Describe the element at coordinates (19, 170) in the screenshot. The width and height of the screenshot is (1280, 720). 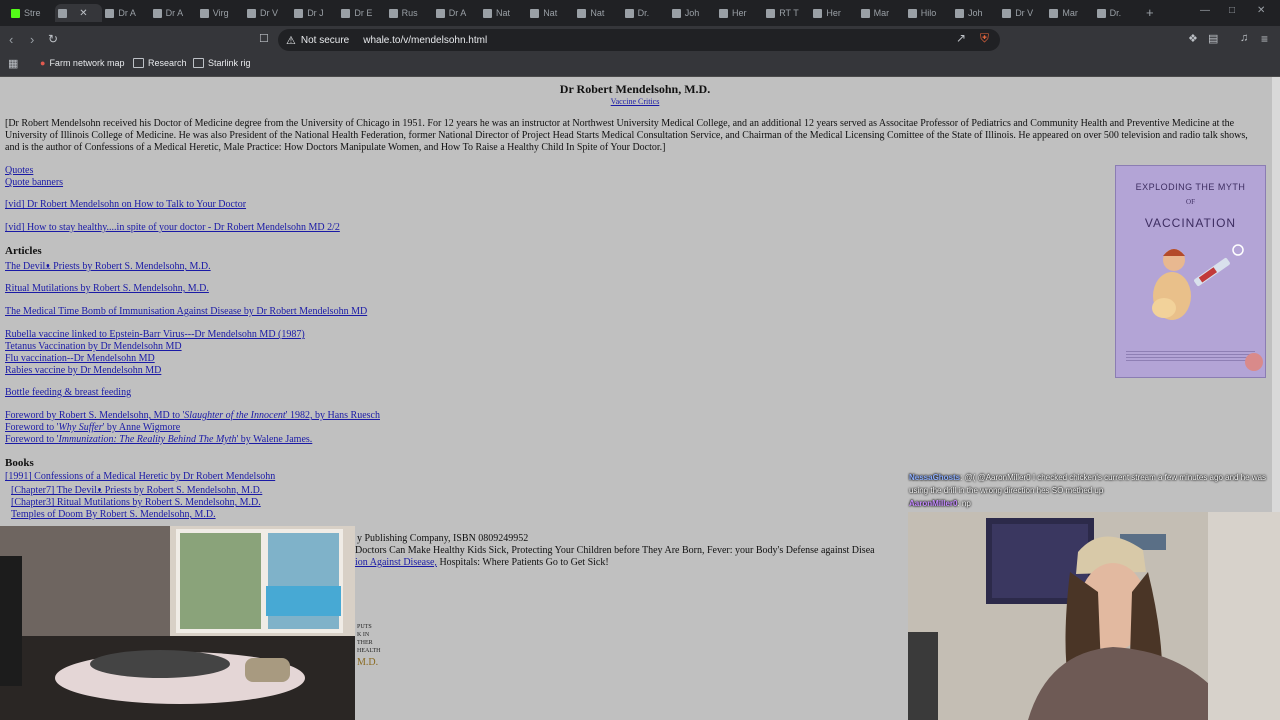
I see `quotes-link: Quotes` at that location.